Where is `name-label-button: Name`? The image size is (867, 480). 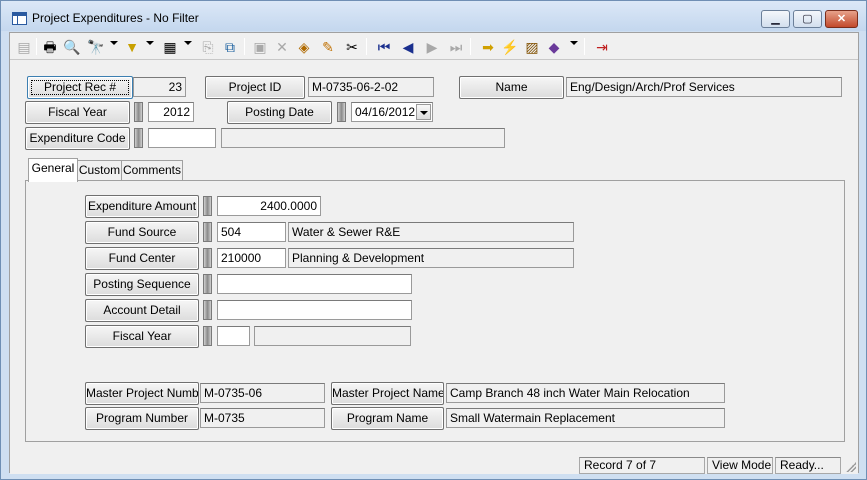 name-label-button: Name is located at coordinates (511, 87).